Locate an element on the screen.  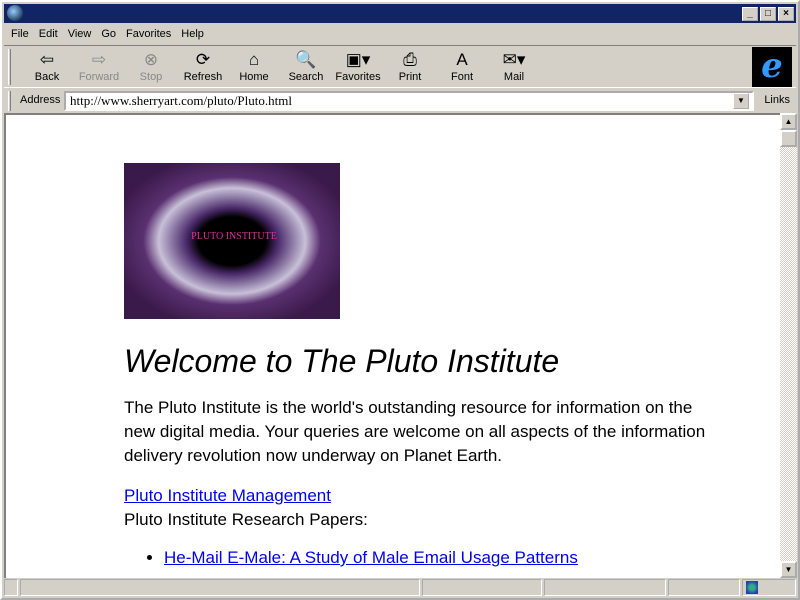
address-input is located at coordinates (409, 101).